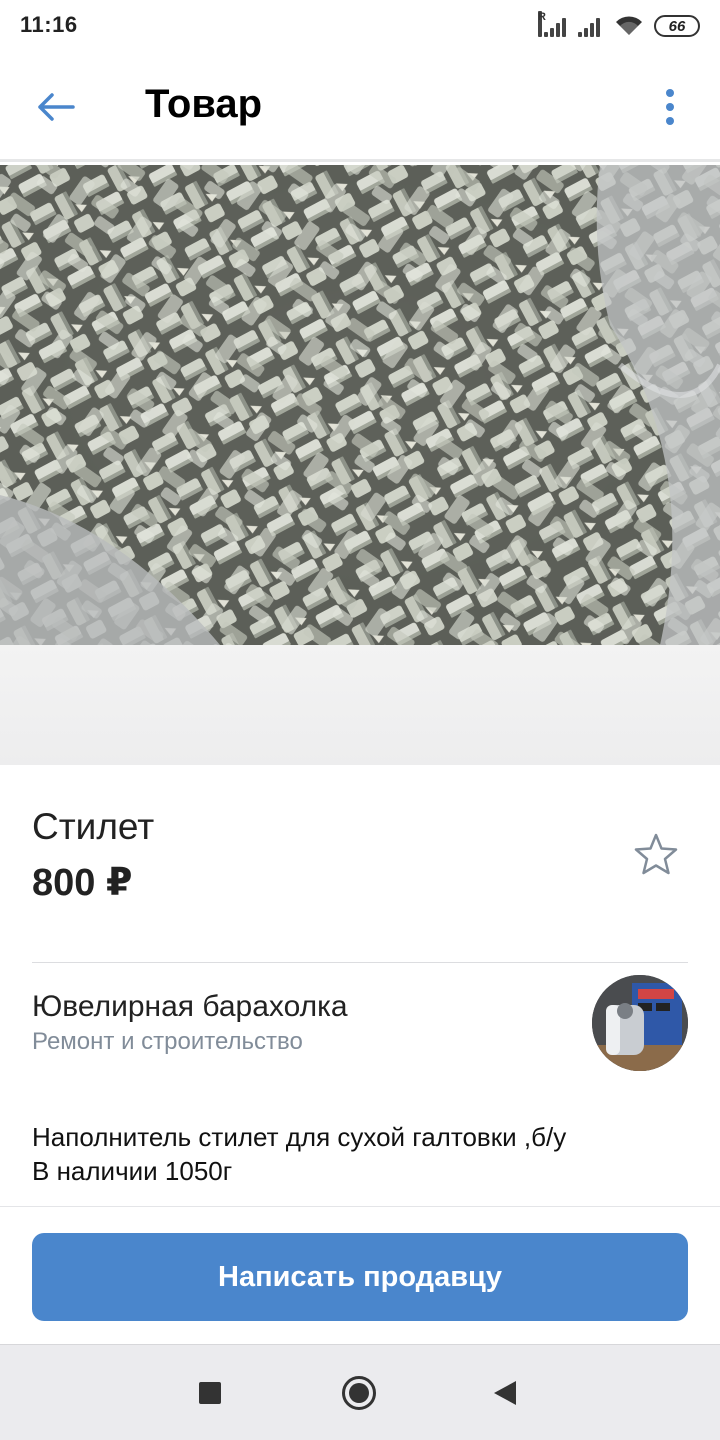 This screenshot has width=720, height=1440. What do you see at coordinates (167, 1041) in the screenshot?
I see `seller-category: Ремонт и строительство` at bounding box center [167, 1041].